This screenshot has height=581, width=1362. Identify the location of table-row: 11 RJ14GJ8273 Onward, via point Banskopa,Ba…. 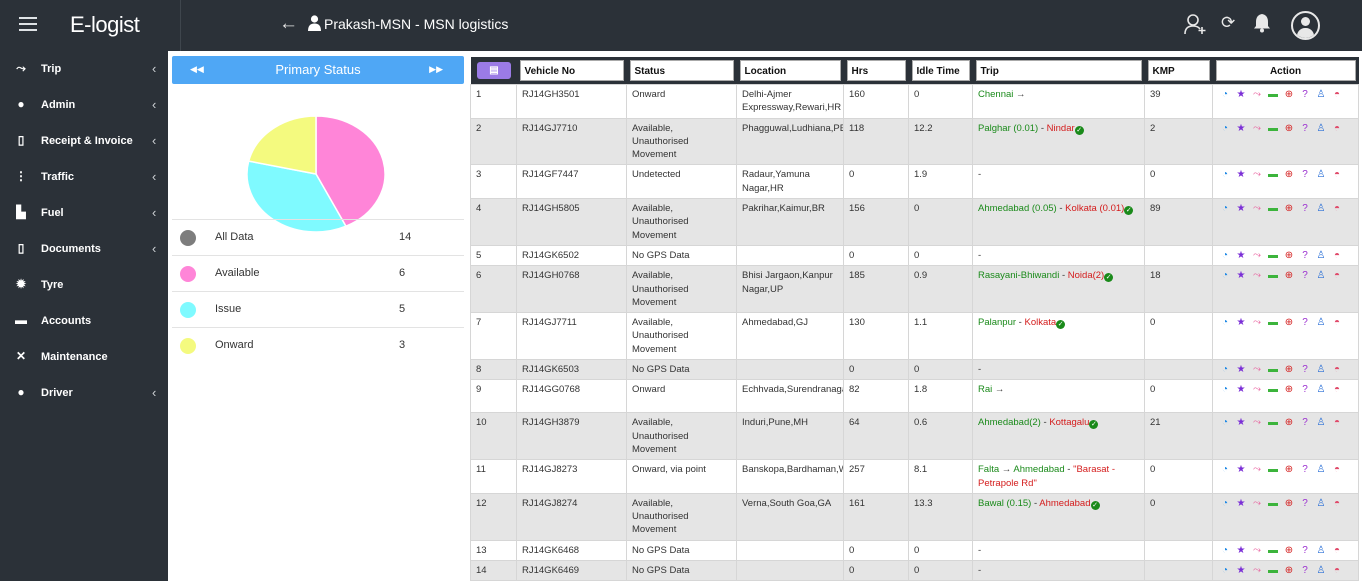
(914, 476).